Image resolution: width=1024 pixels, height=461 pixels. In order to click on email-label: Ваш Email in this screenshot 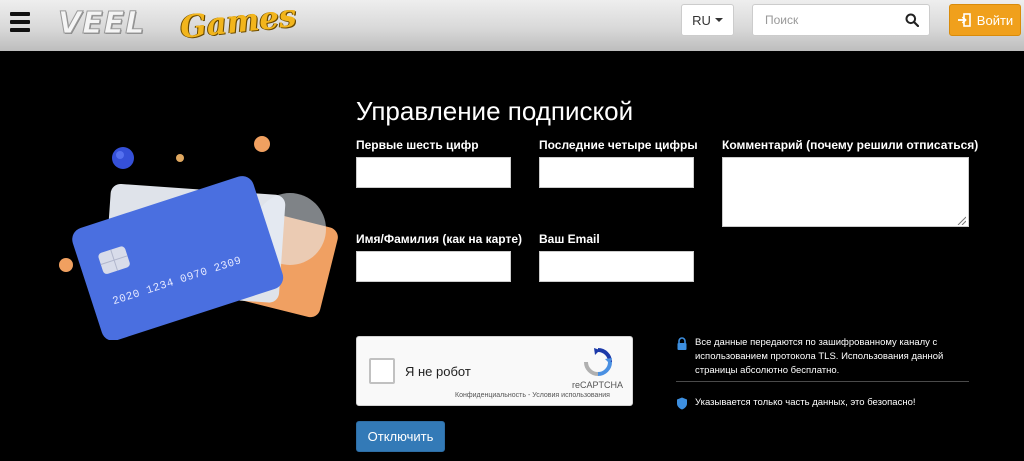, I will do `click(569, 239)`.